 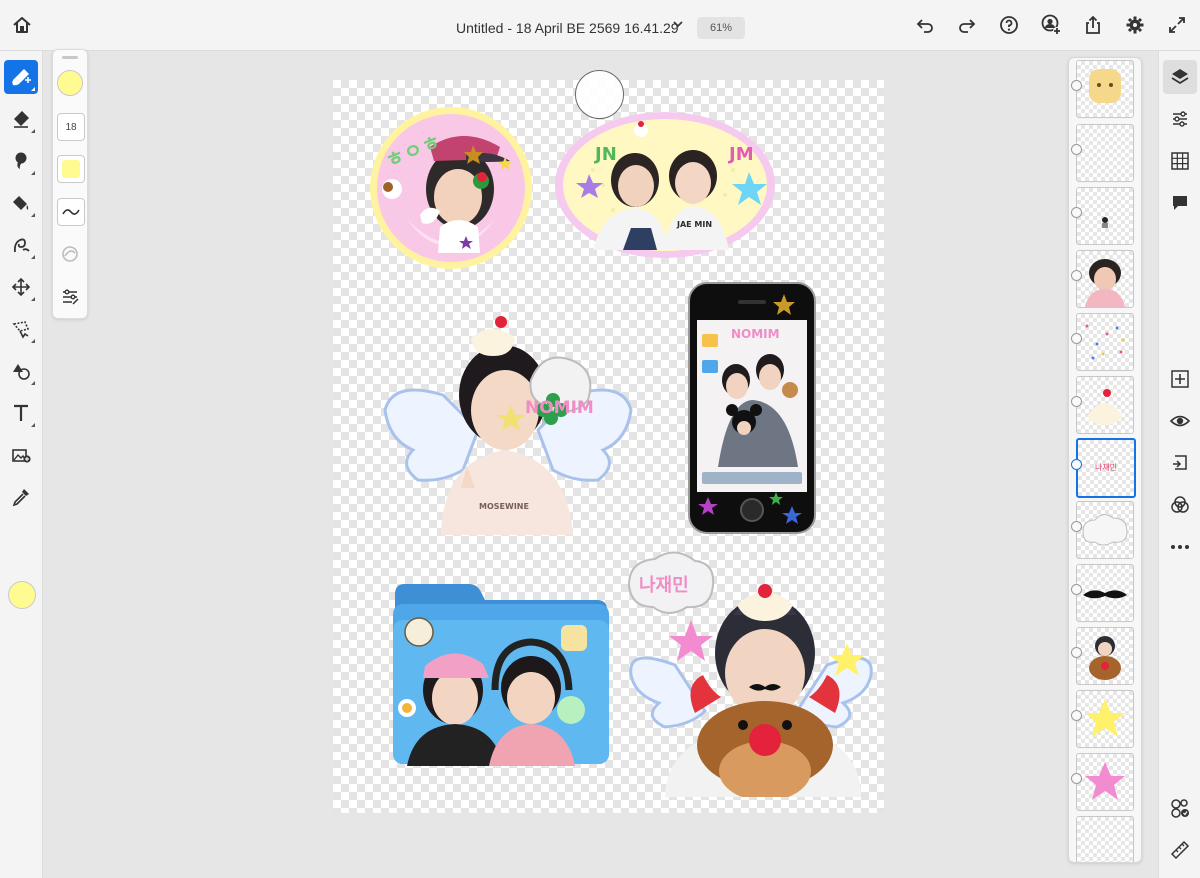 What do you see at coordinates (741, 154) in the screenshot?
I see `oval-right-text: JM` at bounding box center [741, 154].